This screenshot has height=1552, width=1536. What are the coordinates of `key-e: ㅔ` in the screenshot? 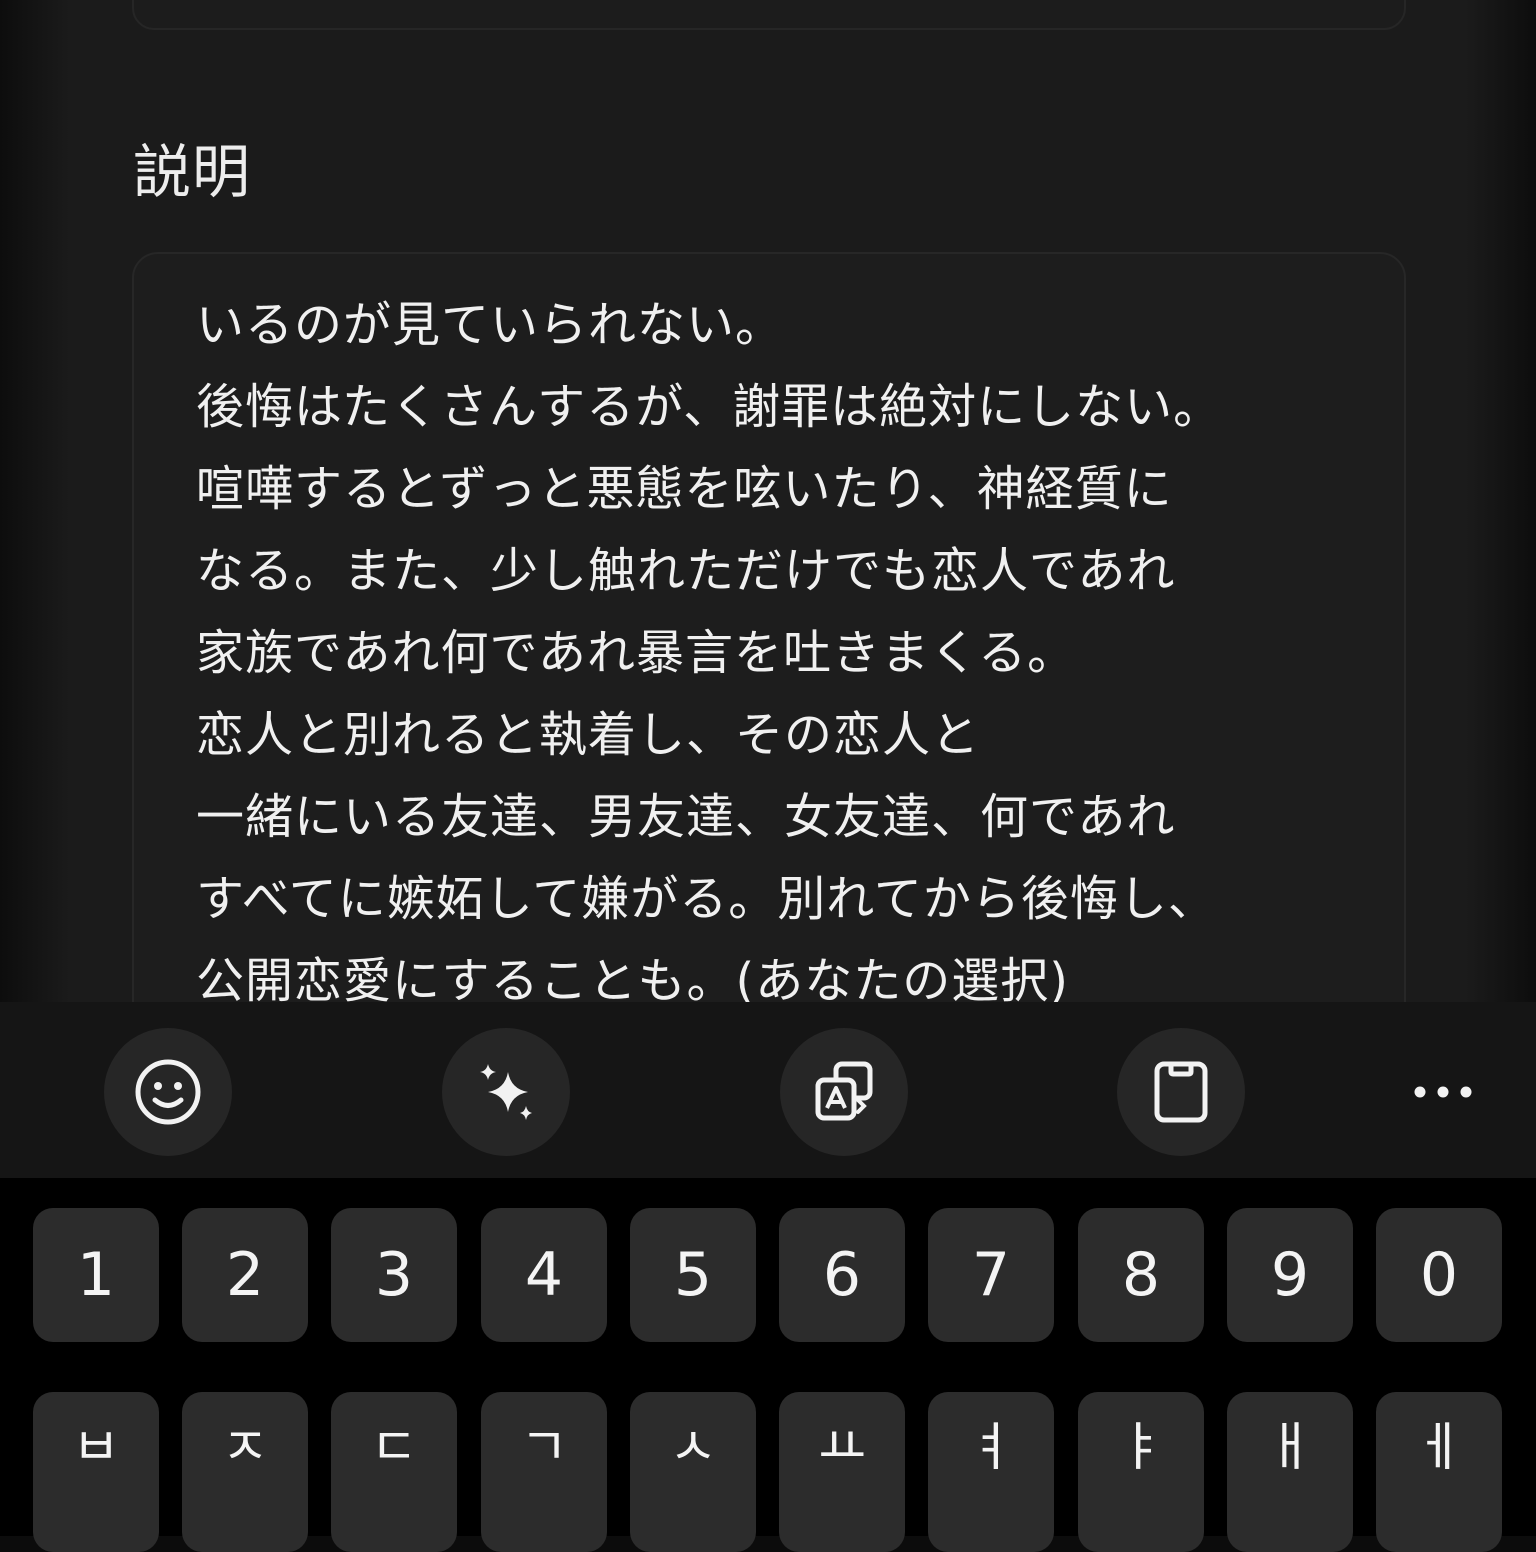 It's located at (1439, 1472).